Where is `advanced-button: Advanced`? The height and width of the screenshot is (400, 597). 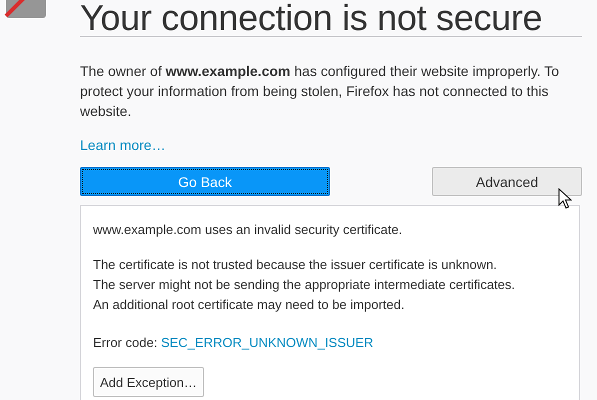
advanced-button: Advanced is located at coordinates (507, 181).